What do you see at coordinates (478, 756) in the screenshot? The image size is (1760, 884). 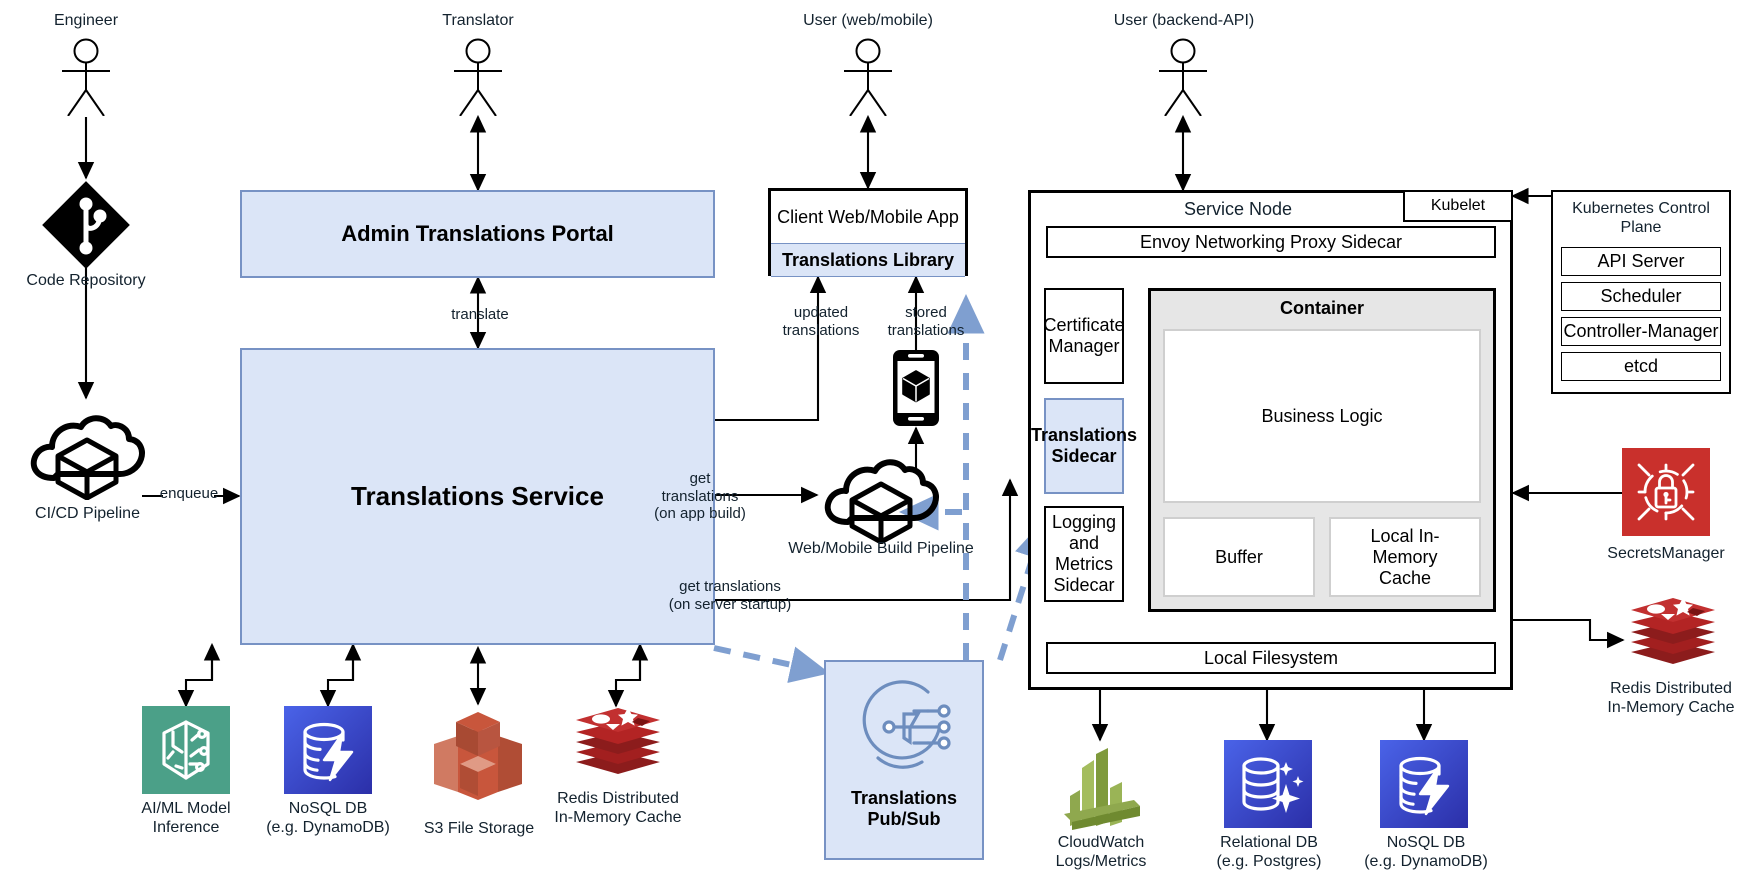 I see `s3-bucket-icon` at bounding box center [478, 756].